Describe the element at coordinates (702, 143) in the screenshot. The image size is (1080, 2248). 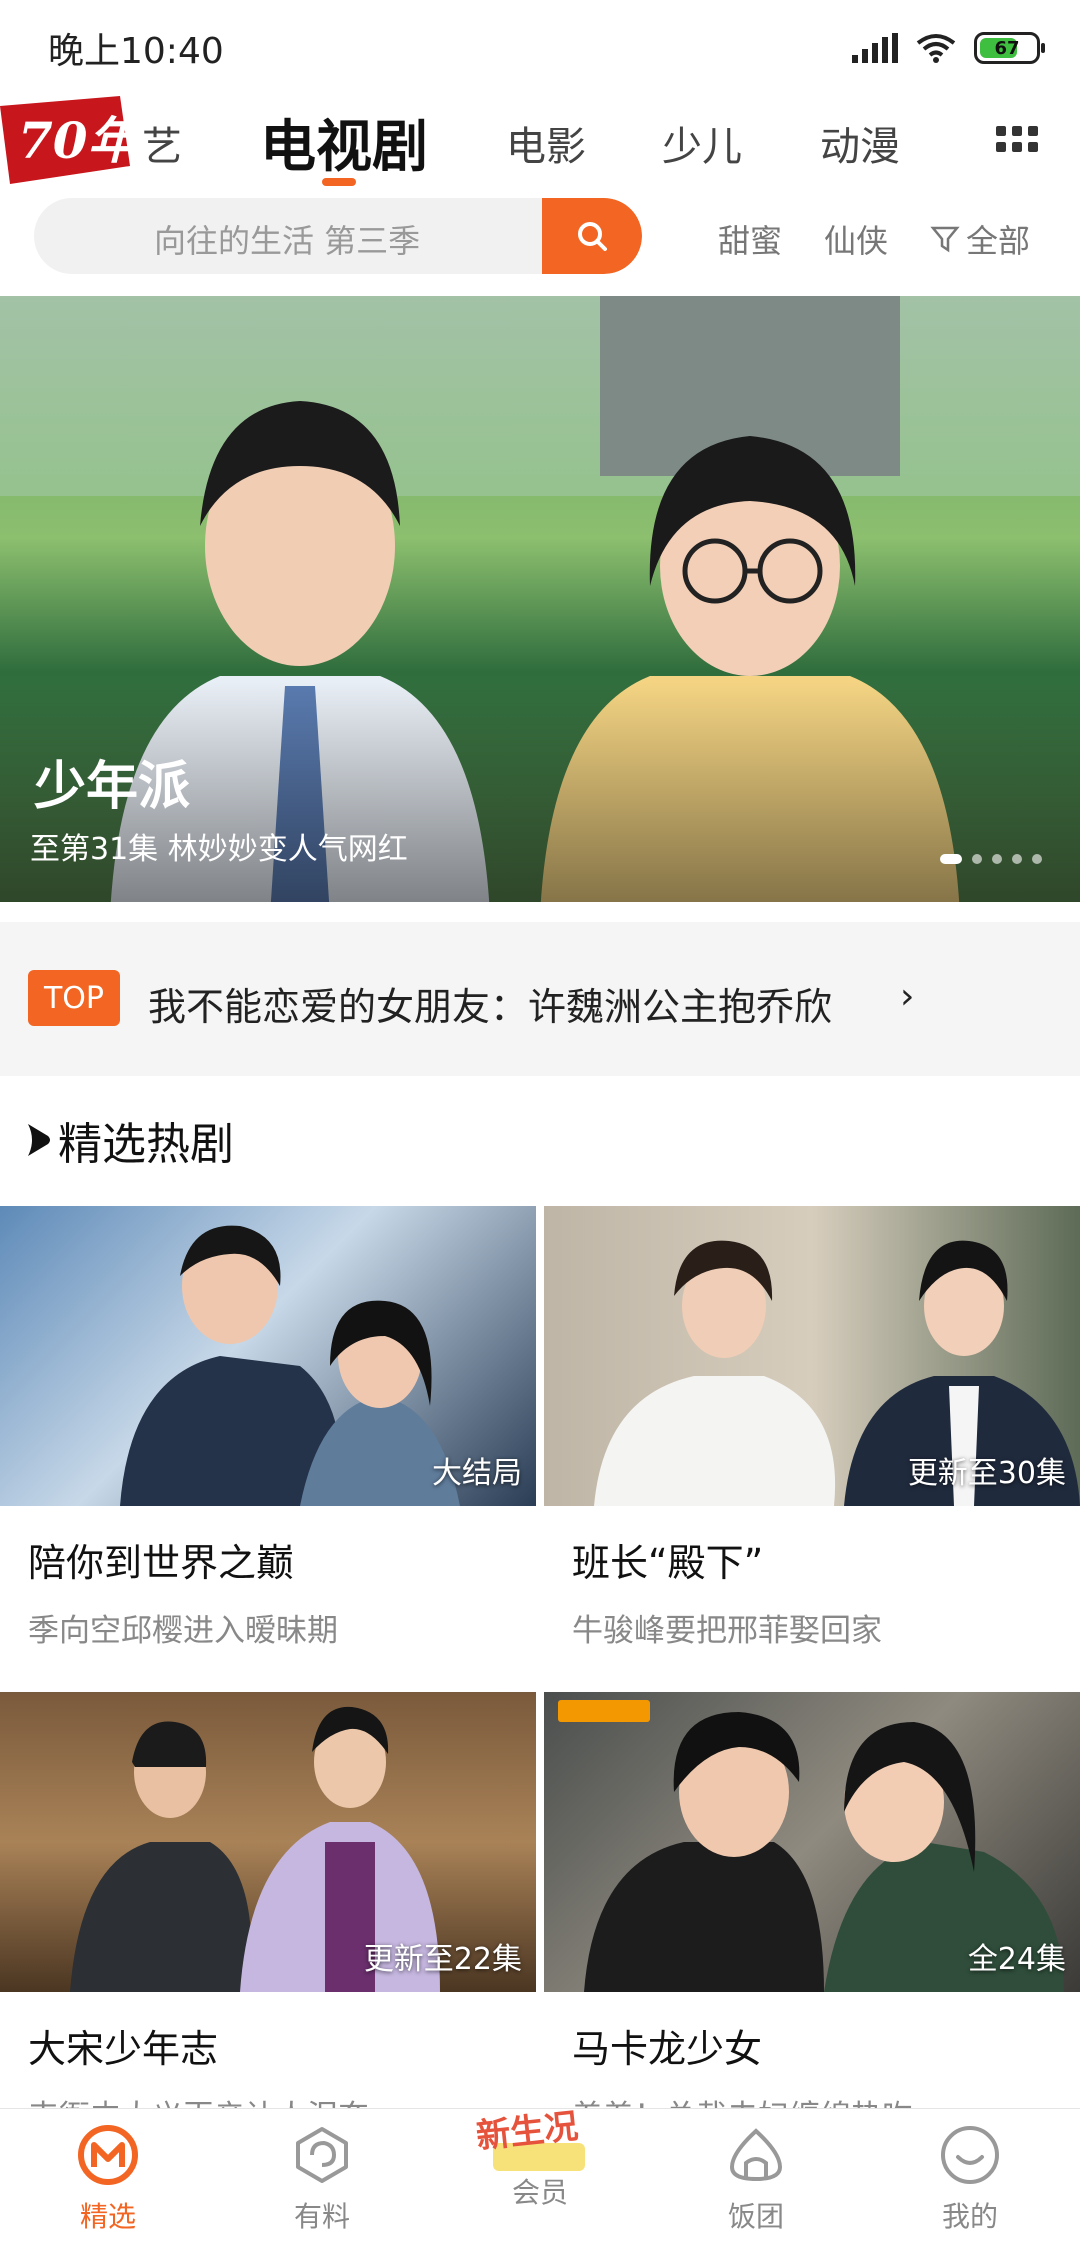
I see `tab-kids: 少儿` at that location.